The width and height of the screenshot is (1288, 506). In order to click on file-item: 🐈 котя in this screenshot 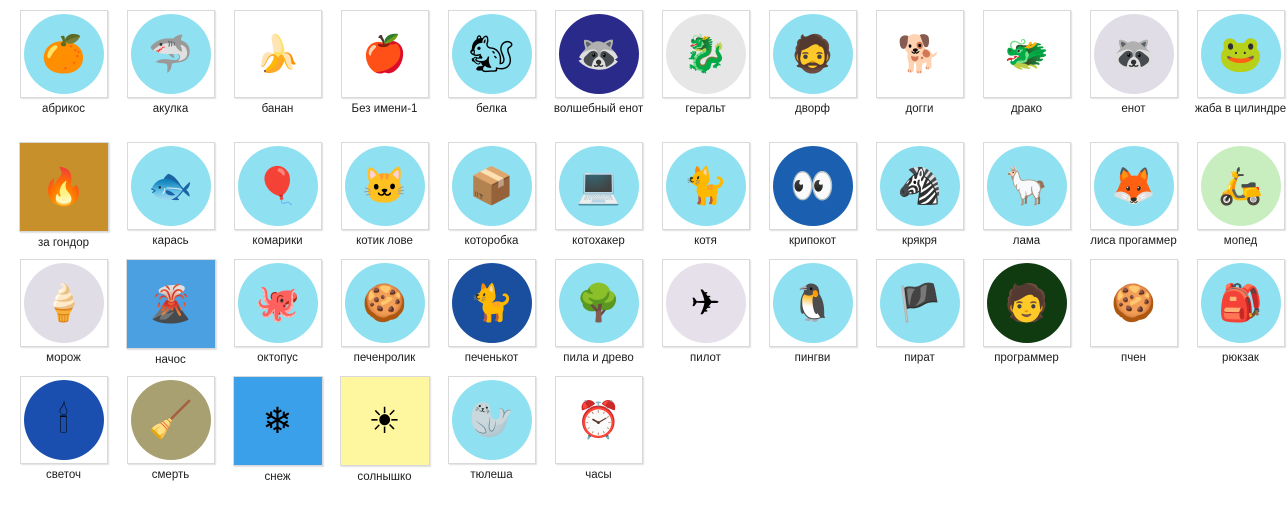, I will do `click(705, 199)`.